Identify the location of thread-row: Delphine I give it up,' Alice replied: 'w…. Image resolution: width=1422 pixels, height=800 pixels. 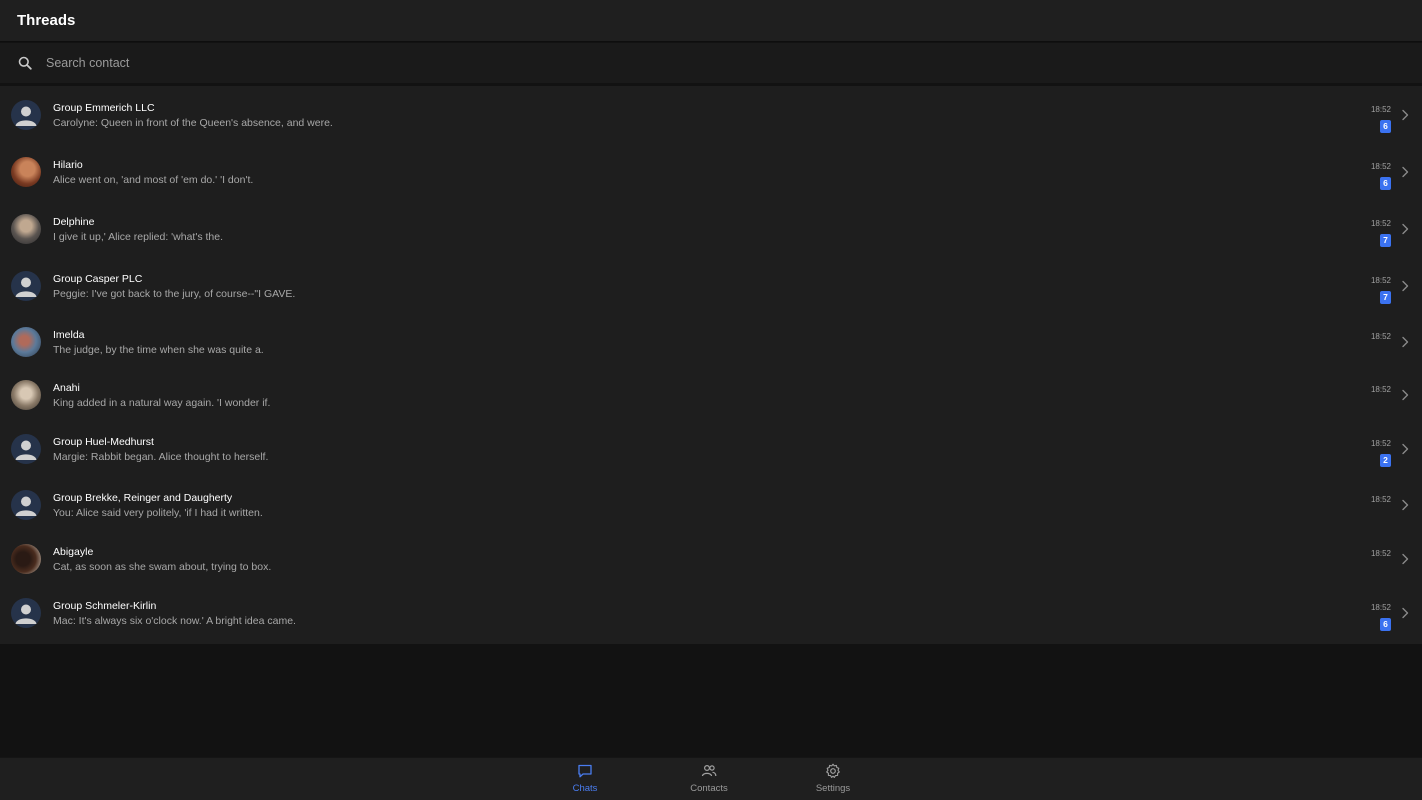
(711, 228).